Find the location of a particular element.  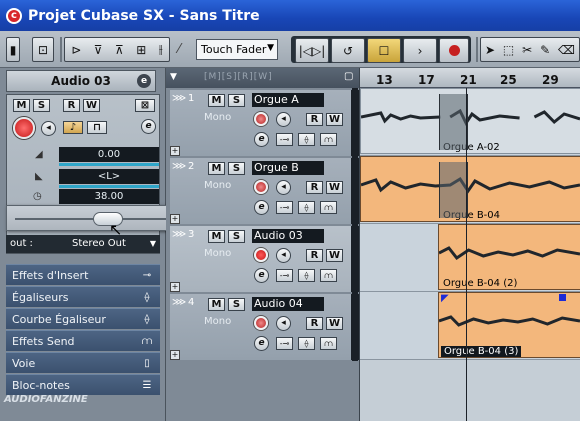

pencil-tool-icon: ✎ is located at coordinates (545, 50).